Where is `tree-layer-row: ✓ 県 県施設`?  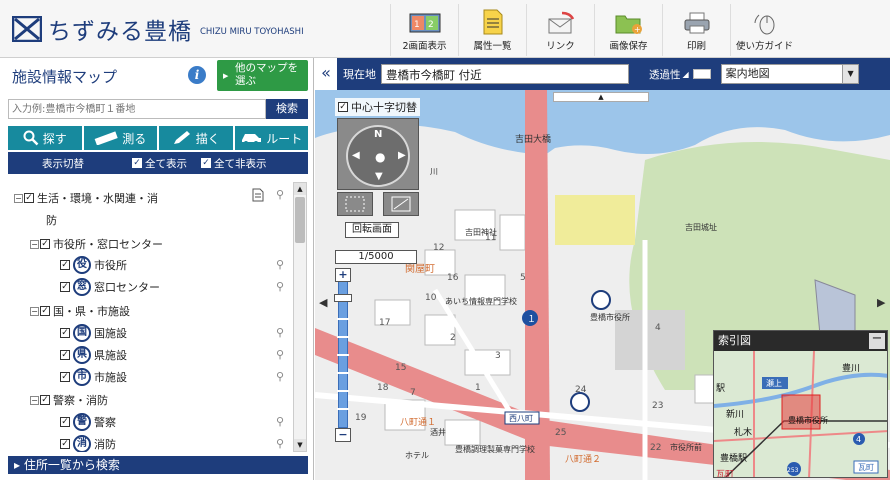 tree-layer-row: ✓ 県 県施設 is located at coordinates (93, 355).